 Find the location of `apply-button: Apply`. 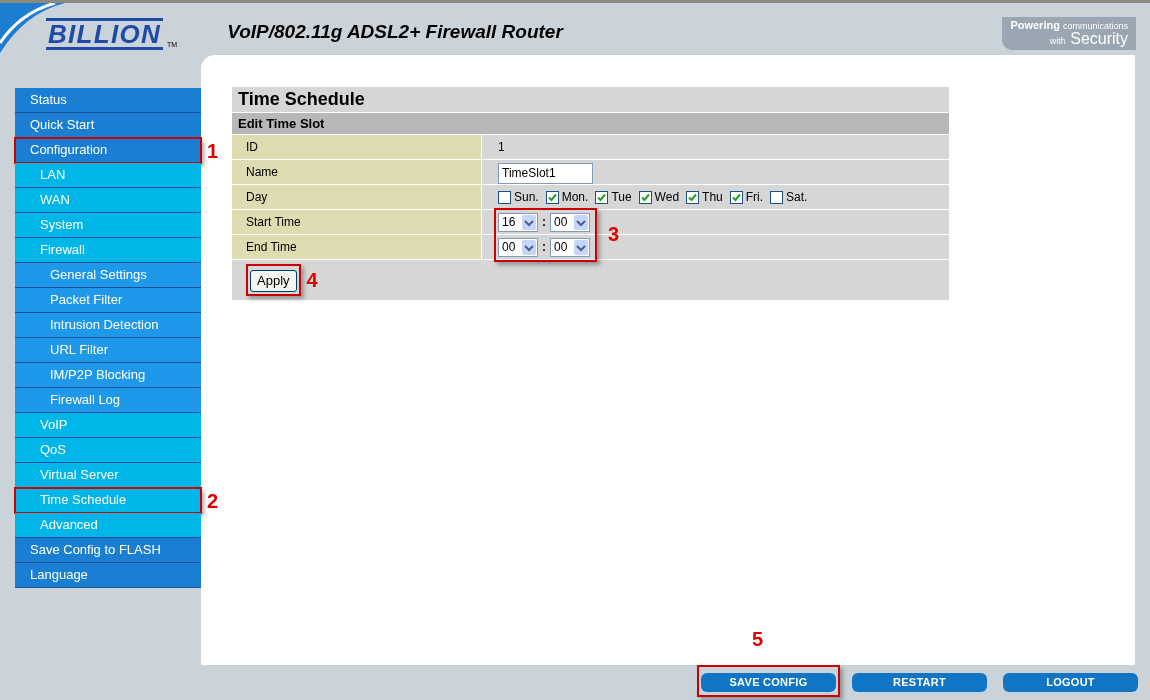

apply-button: Apply is located at coordinates (273, 280).